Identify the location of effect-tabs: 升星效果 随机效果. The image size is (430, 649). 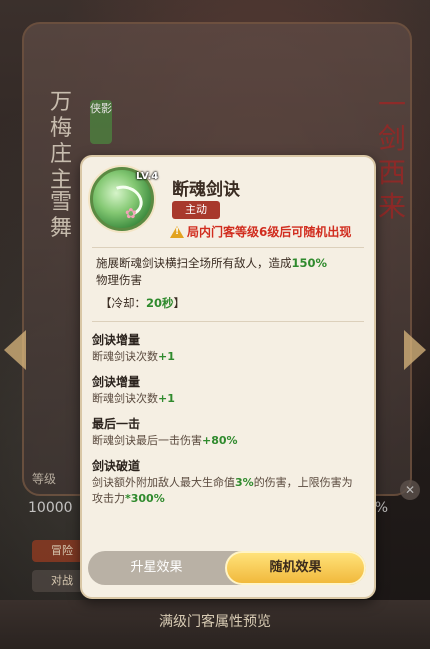
(227, 568).